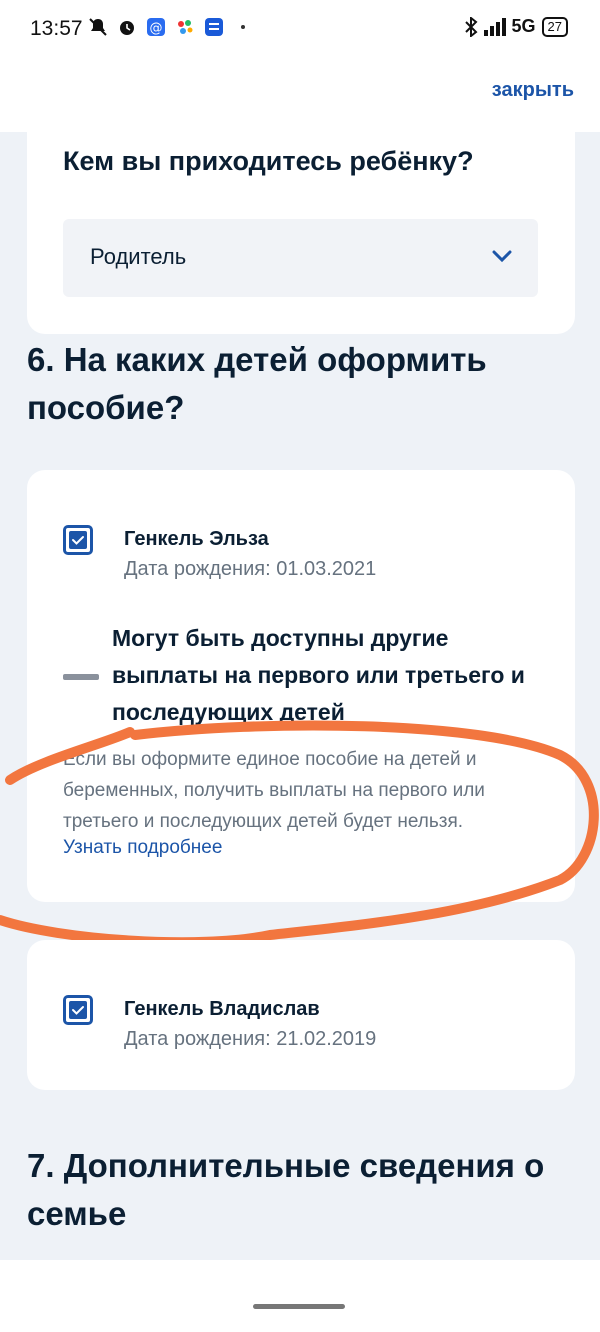  Describe the element at coordinates (185, 27) in the screenshot. I see `dots-app-icon` at that location.